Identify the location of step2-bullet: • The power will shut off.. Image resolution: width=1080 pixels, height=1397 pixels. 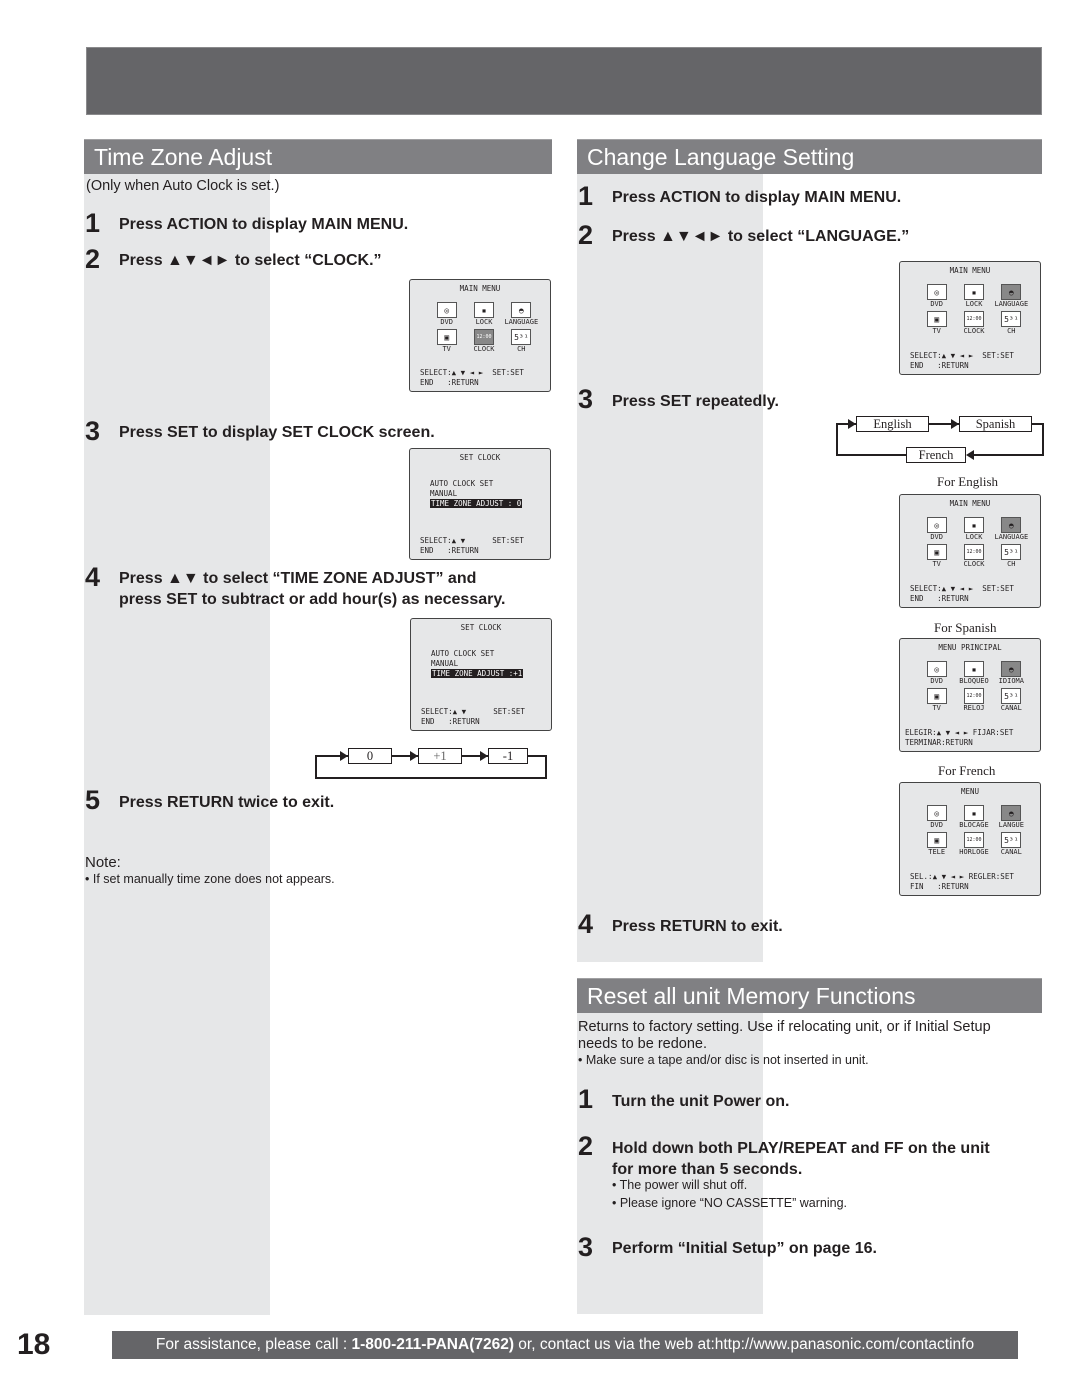
(680, 1185).